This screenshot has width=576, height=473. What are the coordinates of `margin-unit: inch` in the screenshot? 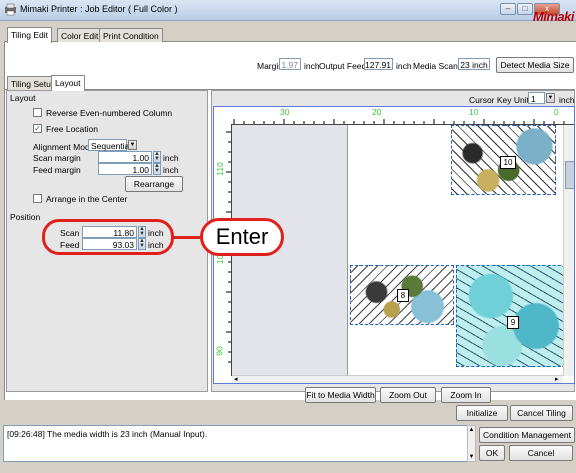 It's located at (312, 66).